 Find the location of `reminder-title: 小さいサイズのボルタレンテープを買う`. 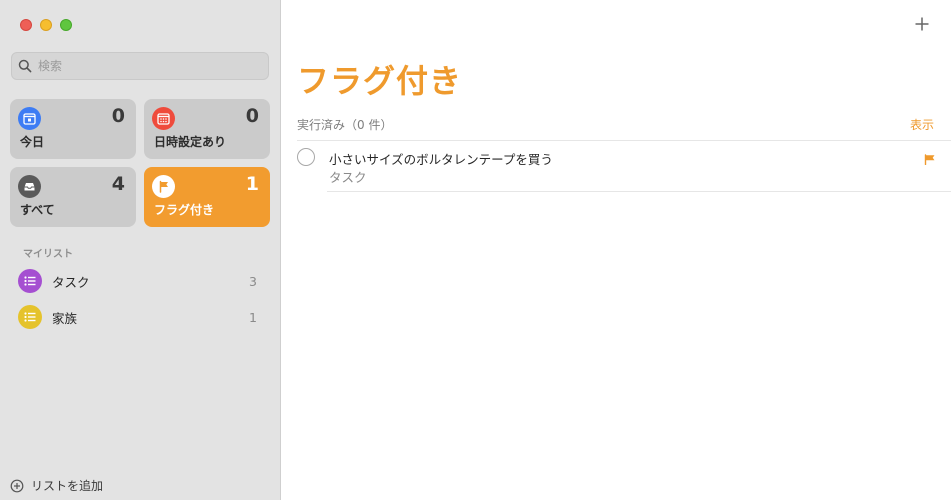

reminder-title: 小さいサイズのボルタレンテープを買う is located at coordinates (441, 158).